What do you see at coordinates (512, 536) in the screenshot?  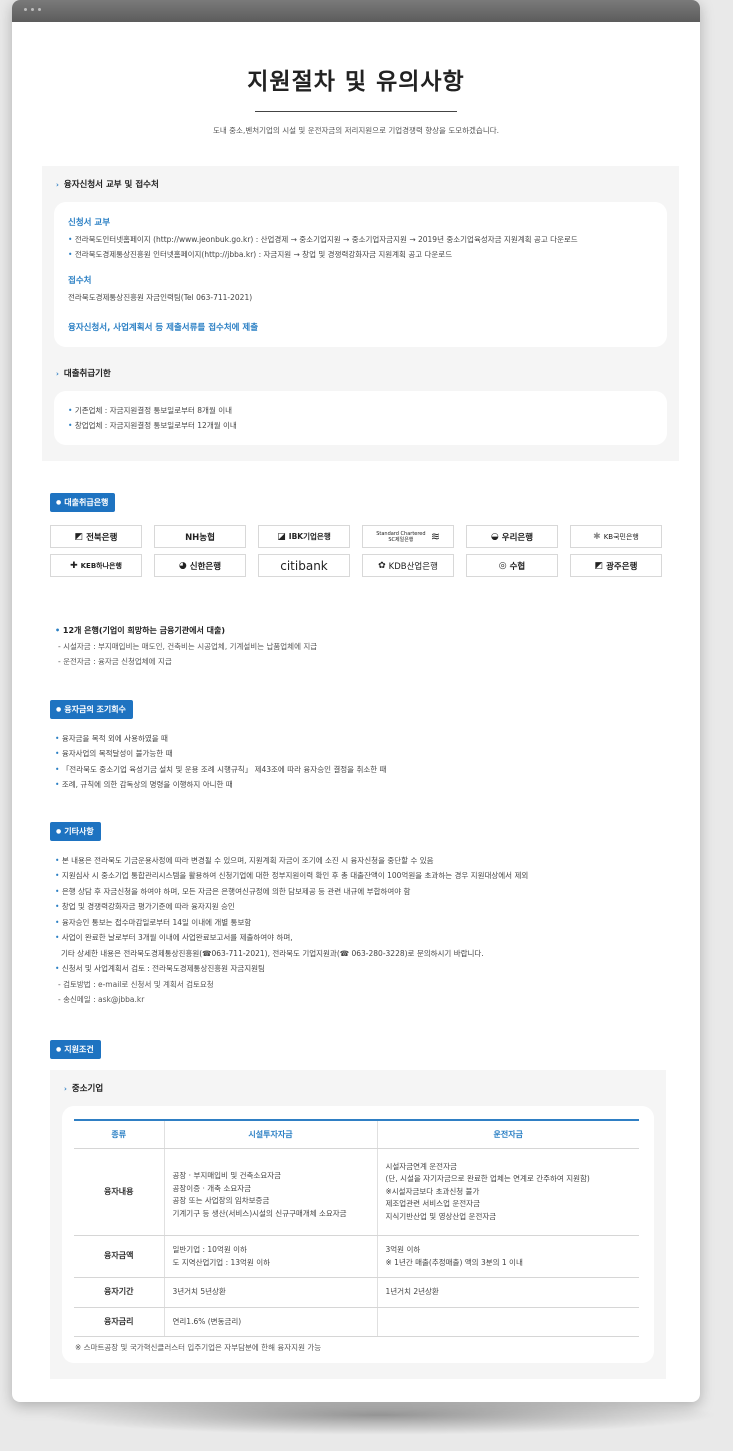 I see `bank-logo-woori: ◒ 우리은행` at bounding box center [512, 536].